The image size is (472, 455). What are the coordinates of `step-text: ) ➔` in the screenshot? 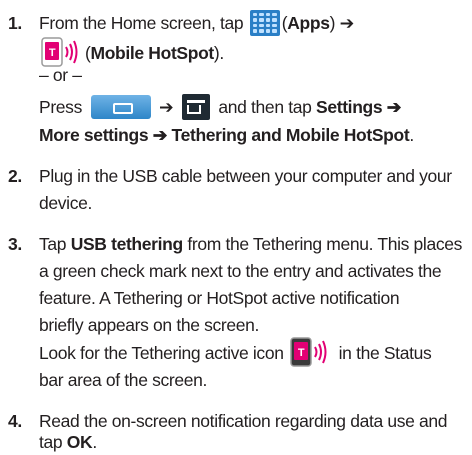 It's located at (342, 23).